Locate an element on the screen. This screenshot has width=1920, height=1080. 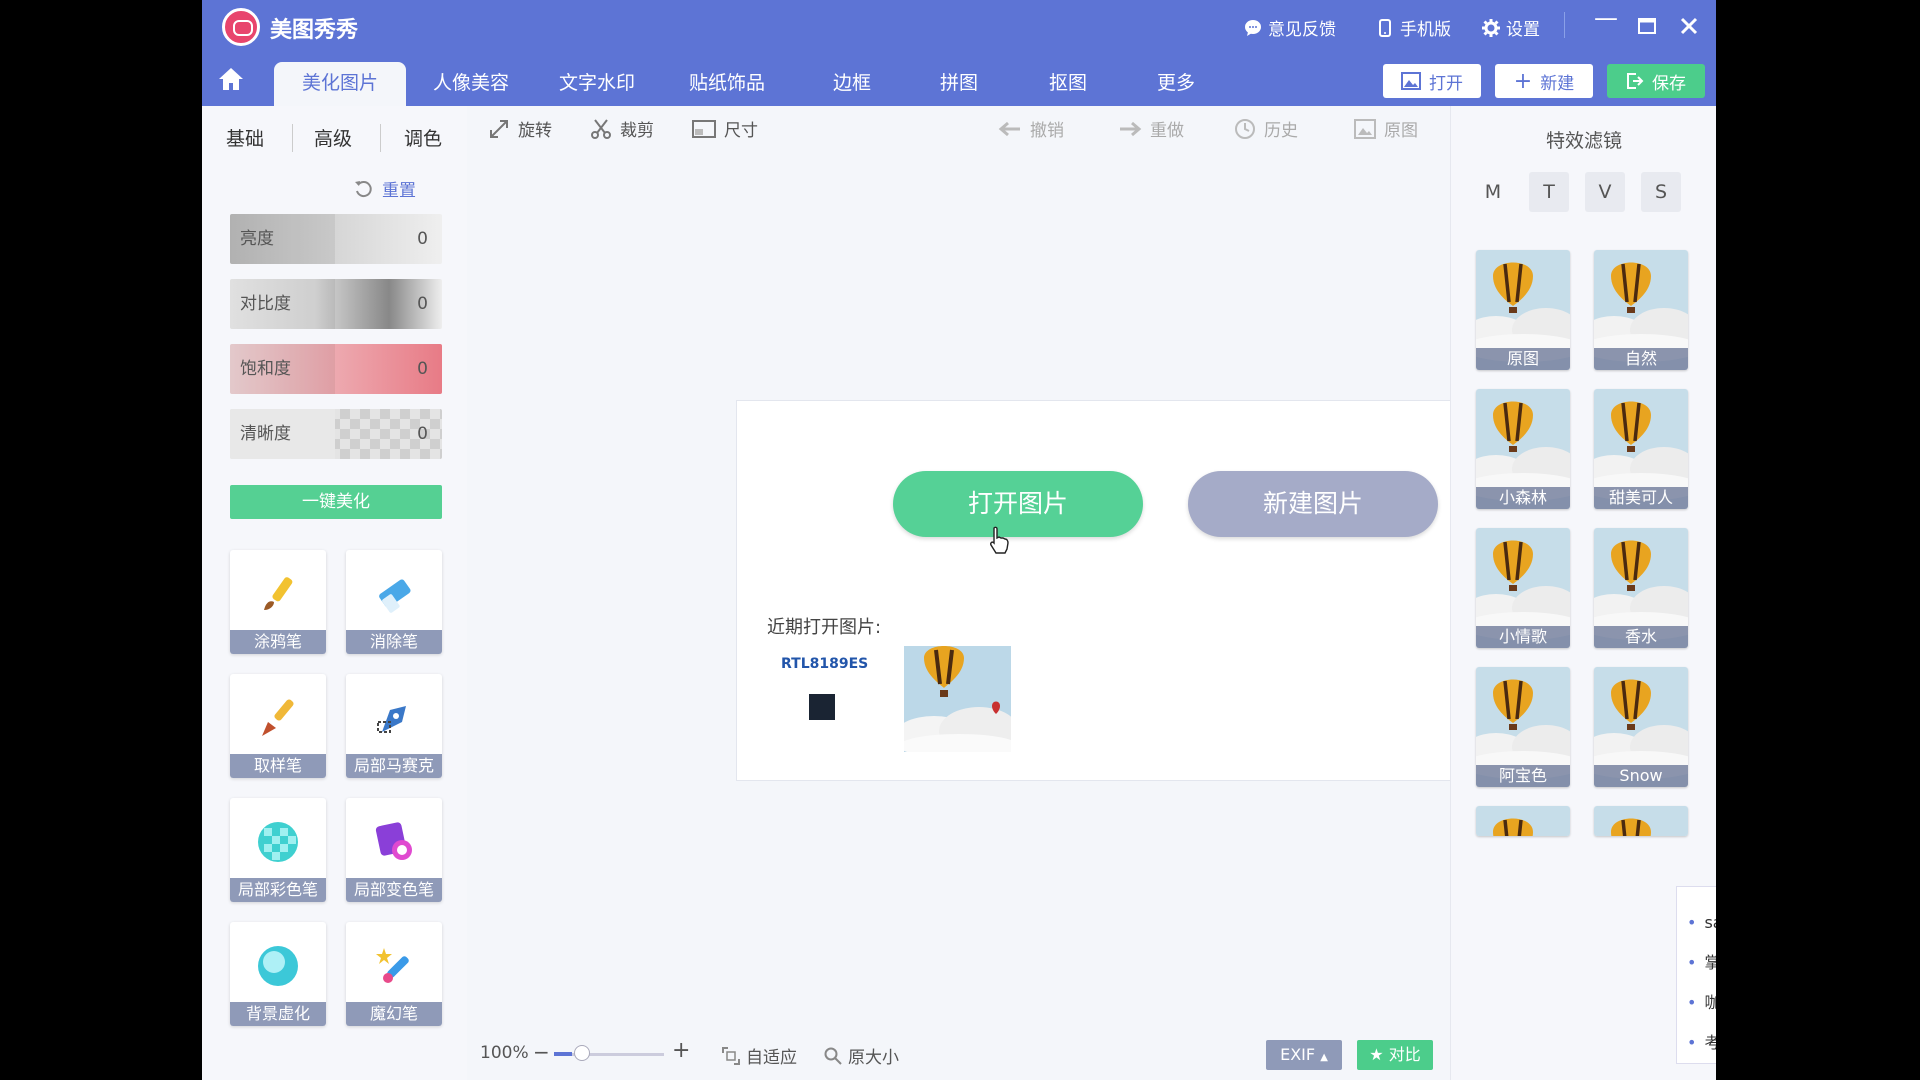
tab-beautify: 美化图片 is located at coordinates (340, 84).